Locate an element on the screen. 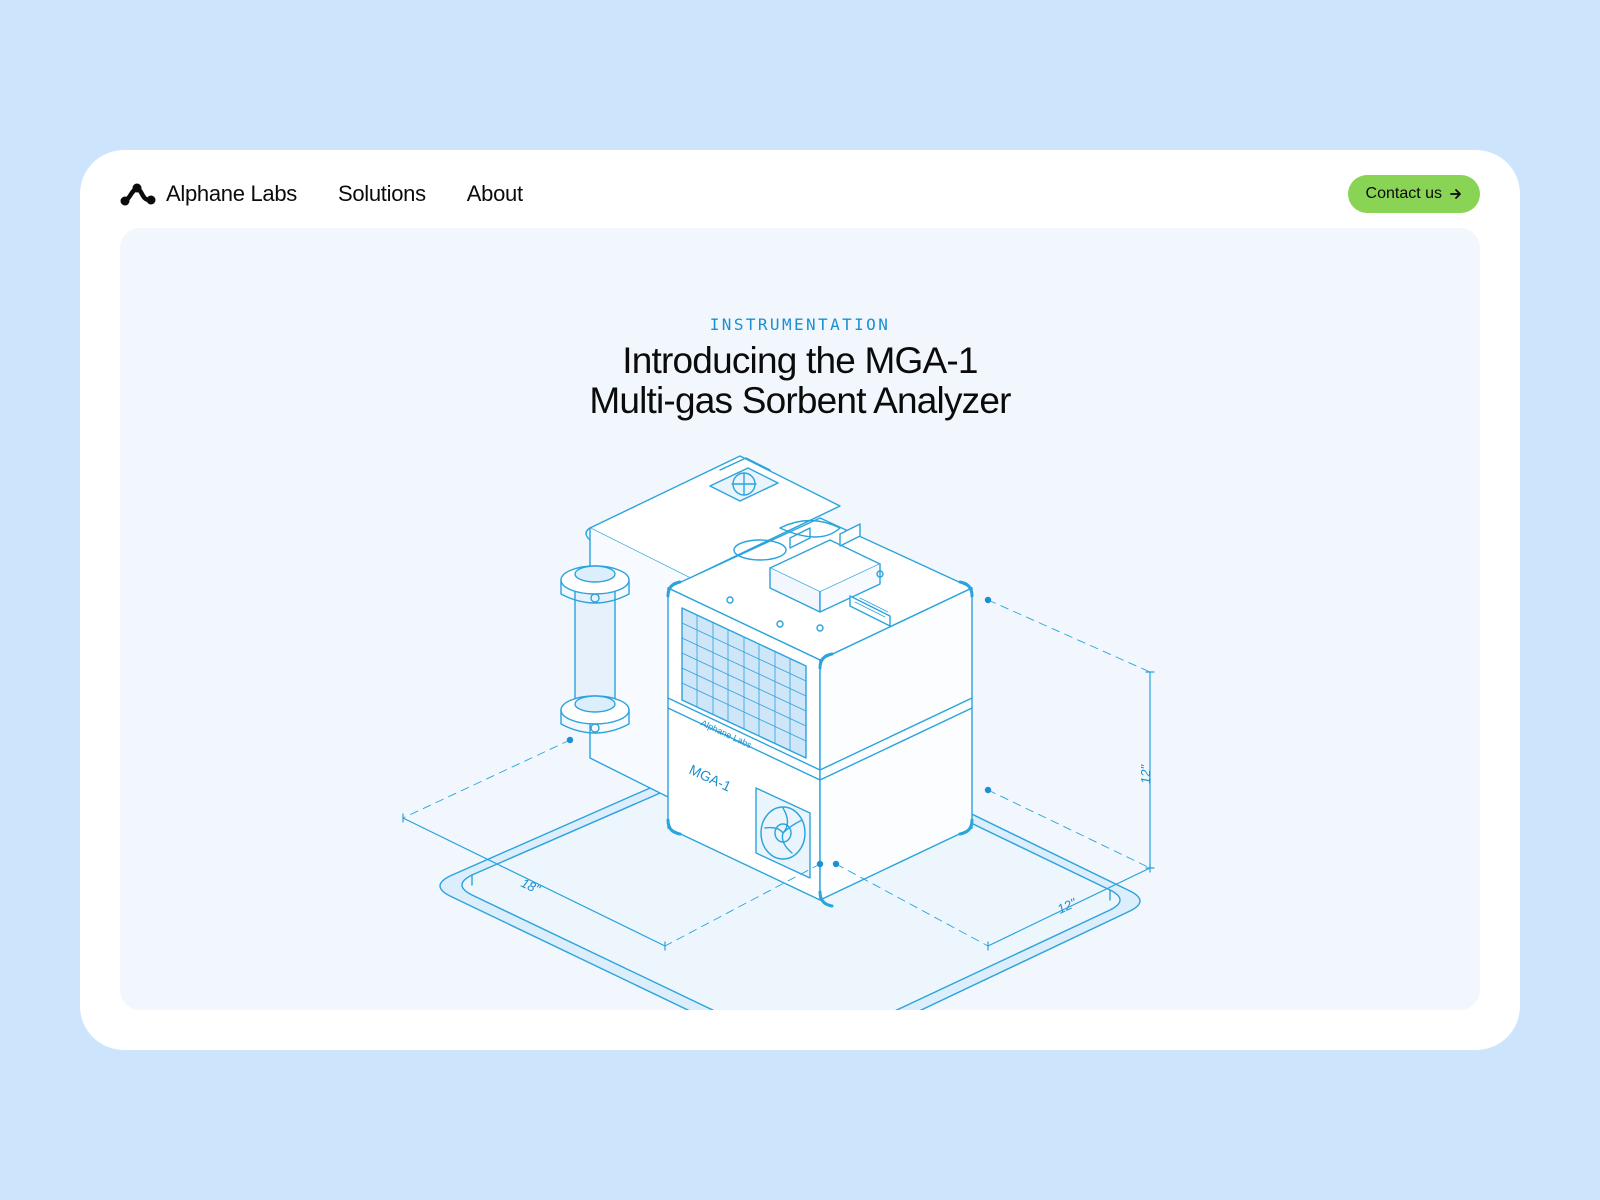 This screenshot has height=1200, width=1600. brand-link: Alphane Labs is located at coordinates (208, 194).